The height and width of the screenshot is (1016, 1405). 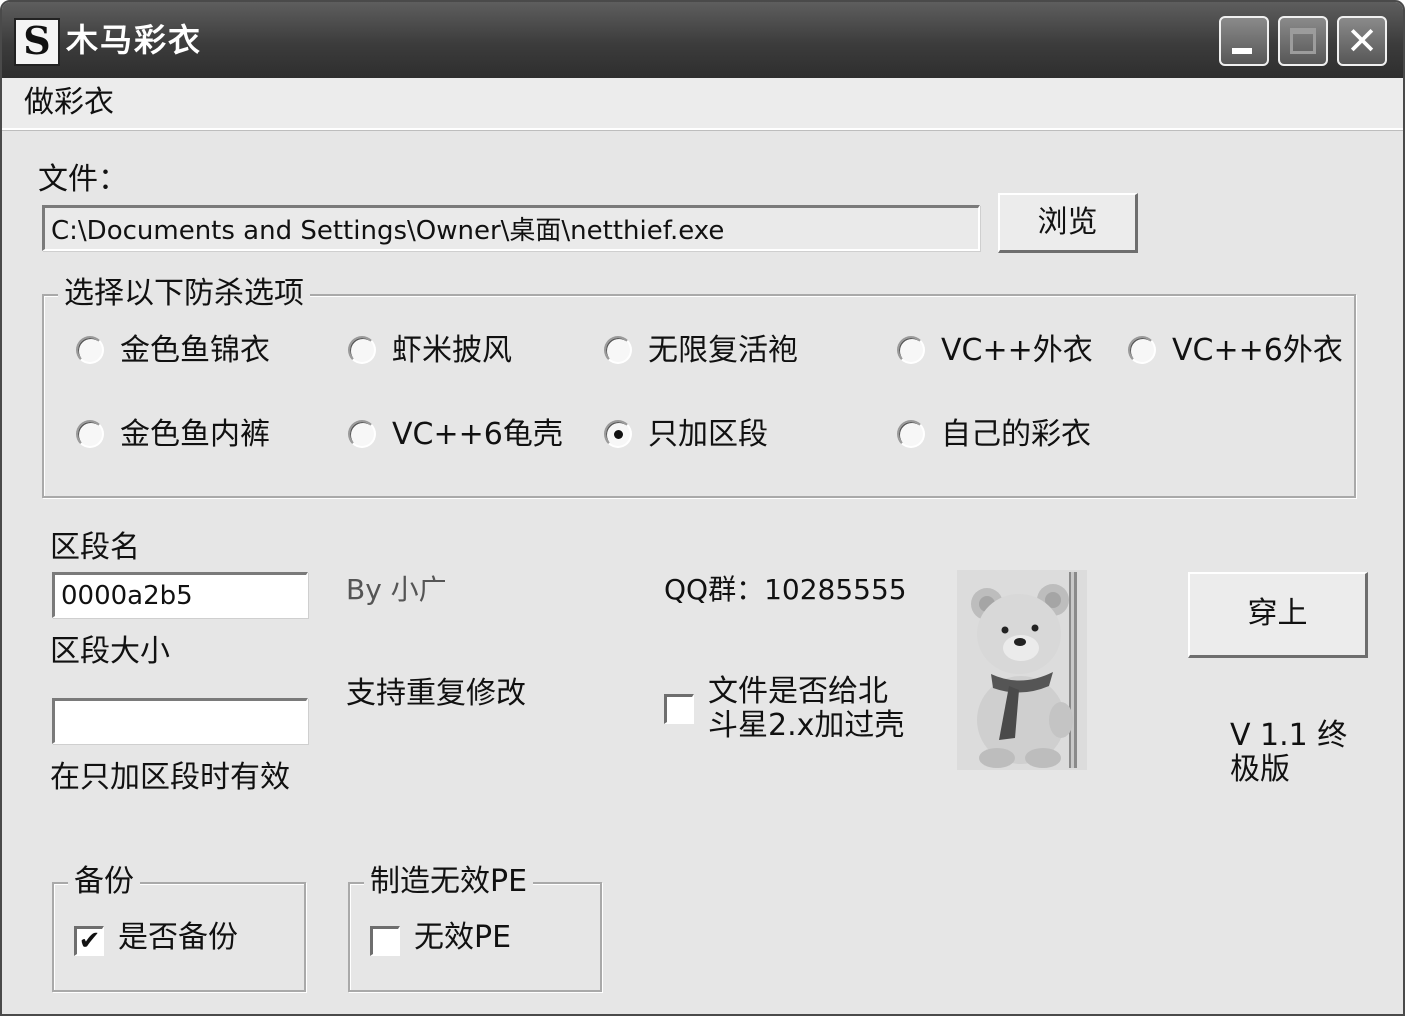 What do you see at coordinates (1257, 350) in the screenshot?
I see `radio-label: VC++6外衣` at bounding box center [1257, 350].